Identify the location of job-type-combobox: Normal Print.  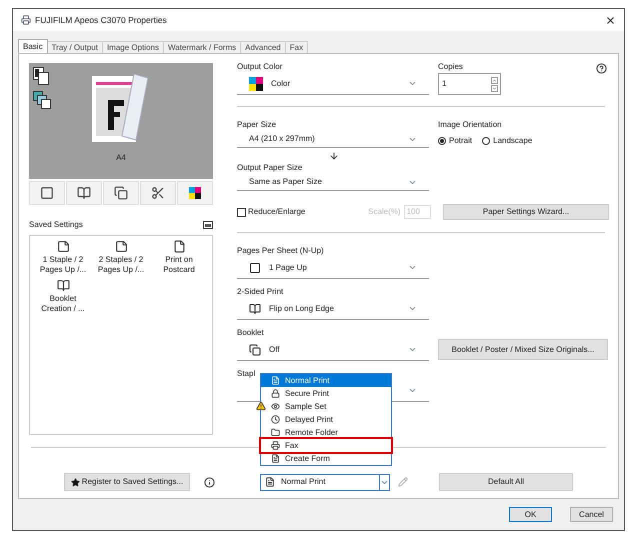
(325, 482).